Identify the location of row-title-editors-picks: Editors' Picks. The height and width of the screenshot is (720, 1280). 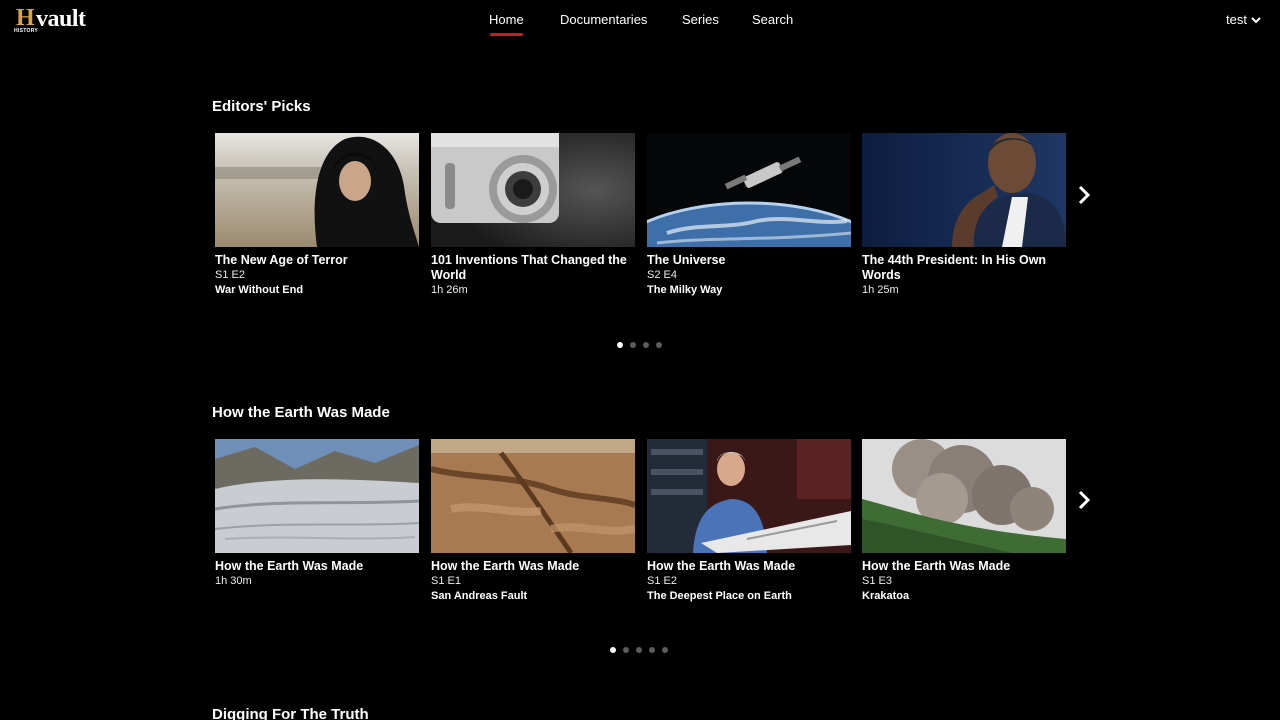
(261, 106).